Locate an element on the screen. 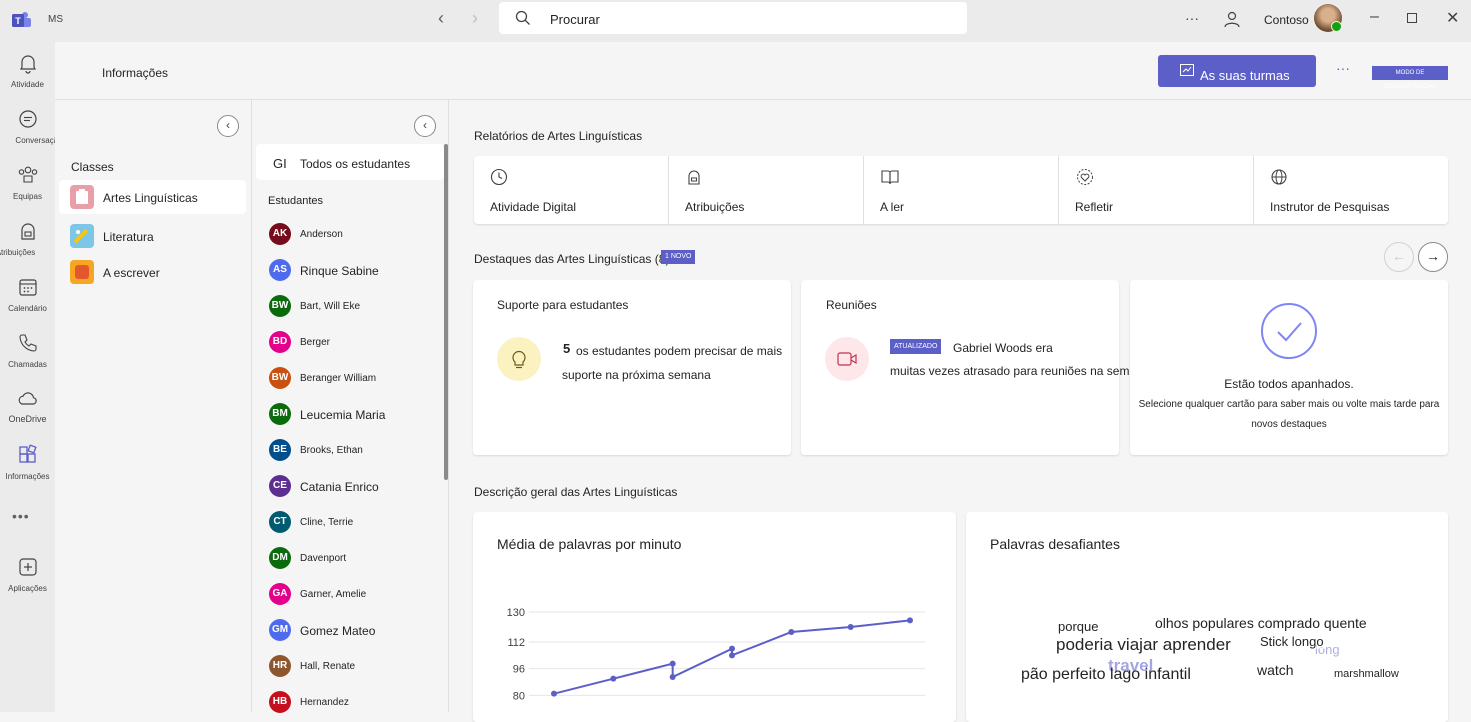 The width and height of the screenshot is (1471, 722). report-reflect: Refletir is located at coordinates (1156, 190).